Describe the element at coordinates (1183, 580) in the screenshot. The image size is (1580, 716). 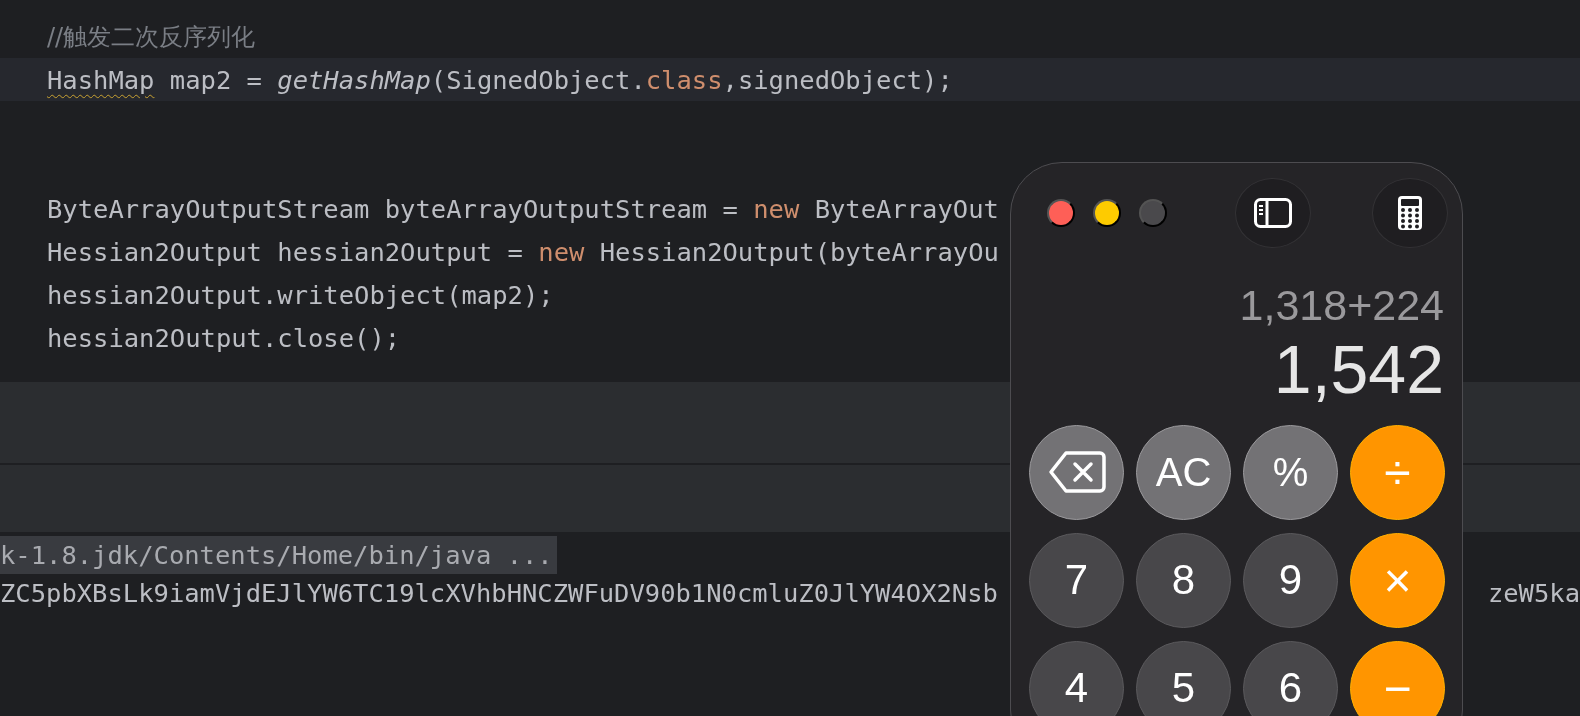
I see `calculator-key: 8` at that location.